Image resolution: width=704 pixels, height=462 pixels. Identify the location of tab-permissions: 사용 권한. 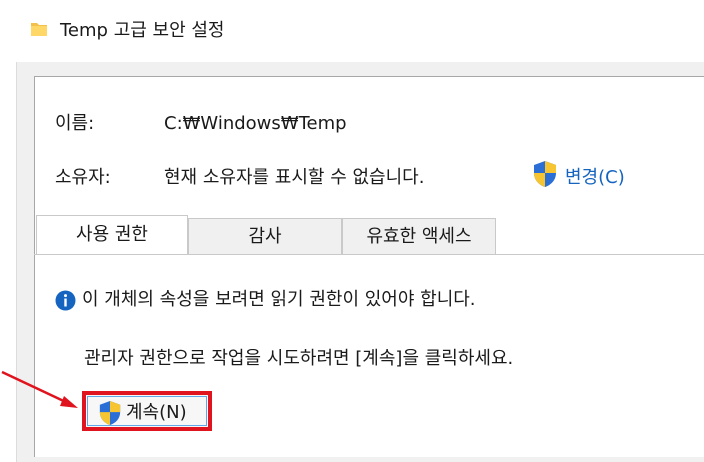
(112, 235).